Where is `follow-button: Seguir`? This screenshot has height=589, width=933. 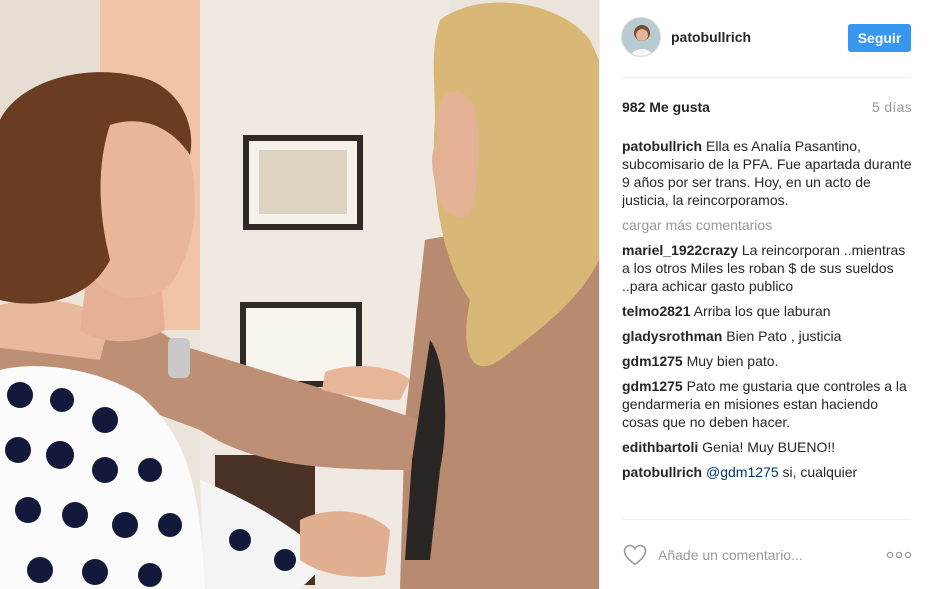 follow-button: Seguir is located at coordinates (879, 38).